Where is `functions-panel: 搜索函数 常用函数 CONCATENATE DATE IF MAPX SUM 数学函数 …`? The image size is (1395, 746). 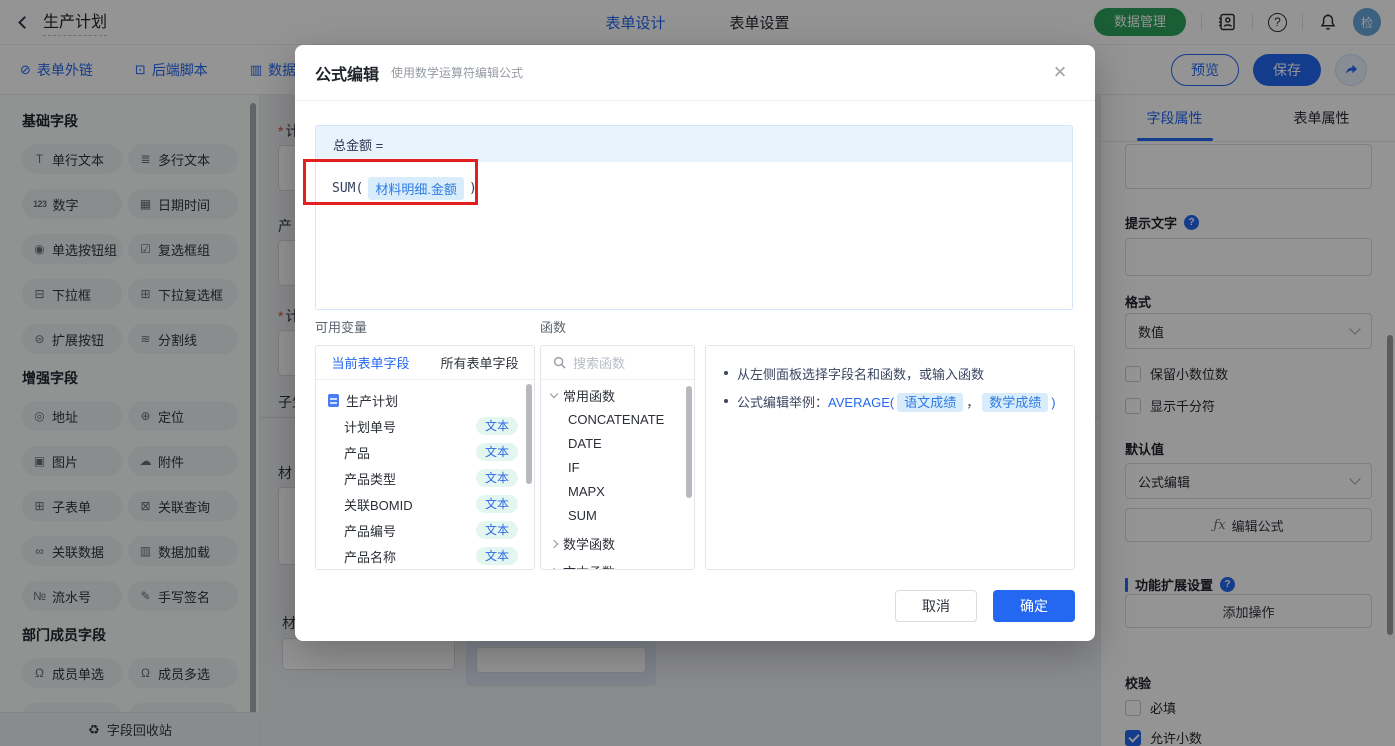
functions-panel: 搜索函数 常用函数 CONCATENATE DATE IF MAPX SUM 数学函数 … is located at coordinates (617, 457).